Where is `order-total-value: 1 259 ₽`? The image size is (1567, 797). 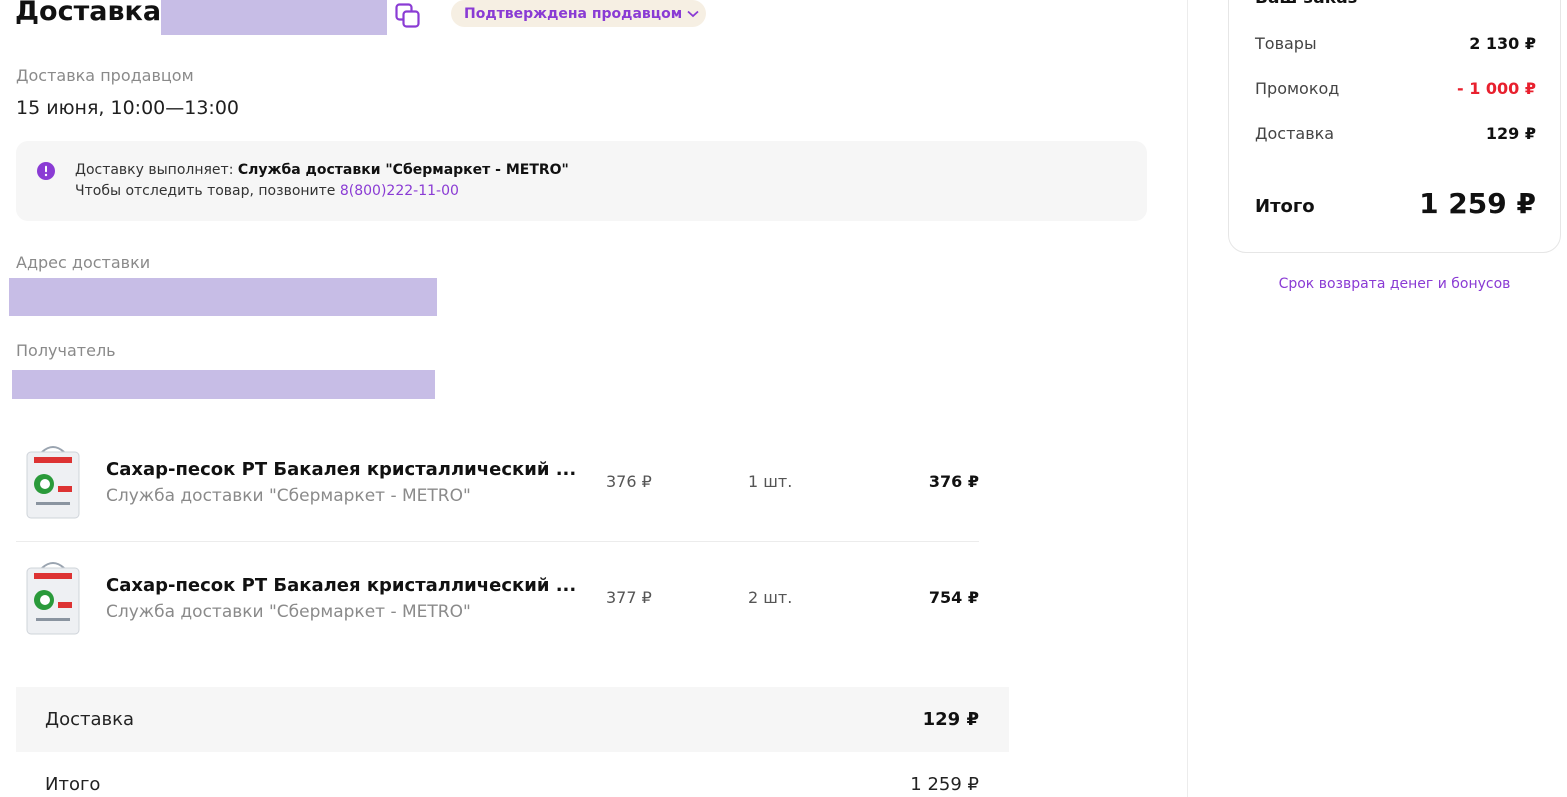 order-total-value: 1 259 ₽ is located at coordinates (1477, 203).